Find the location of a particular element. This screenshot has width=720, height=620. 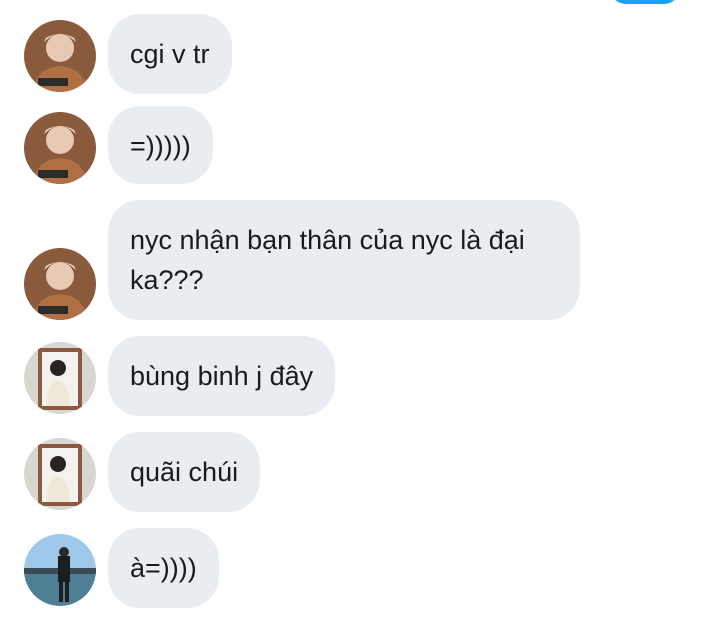

person-c-avatar-icon is located at coordinates (60, 570).